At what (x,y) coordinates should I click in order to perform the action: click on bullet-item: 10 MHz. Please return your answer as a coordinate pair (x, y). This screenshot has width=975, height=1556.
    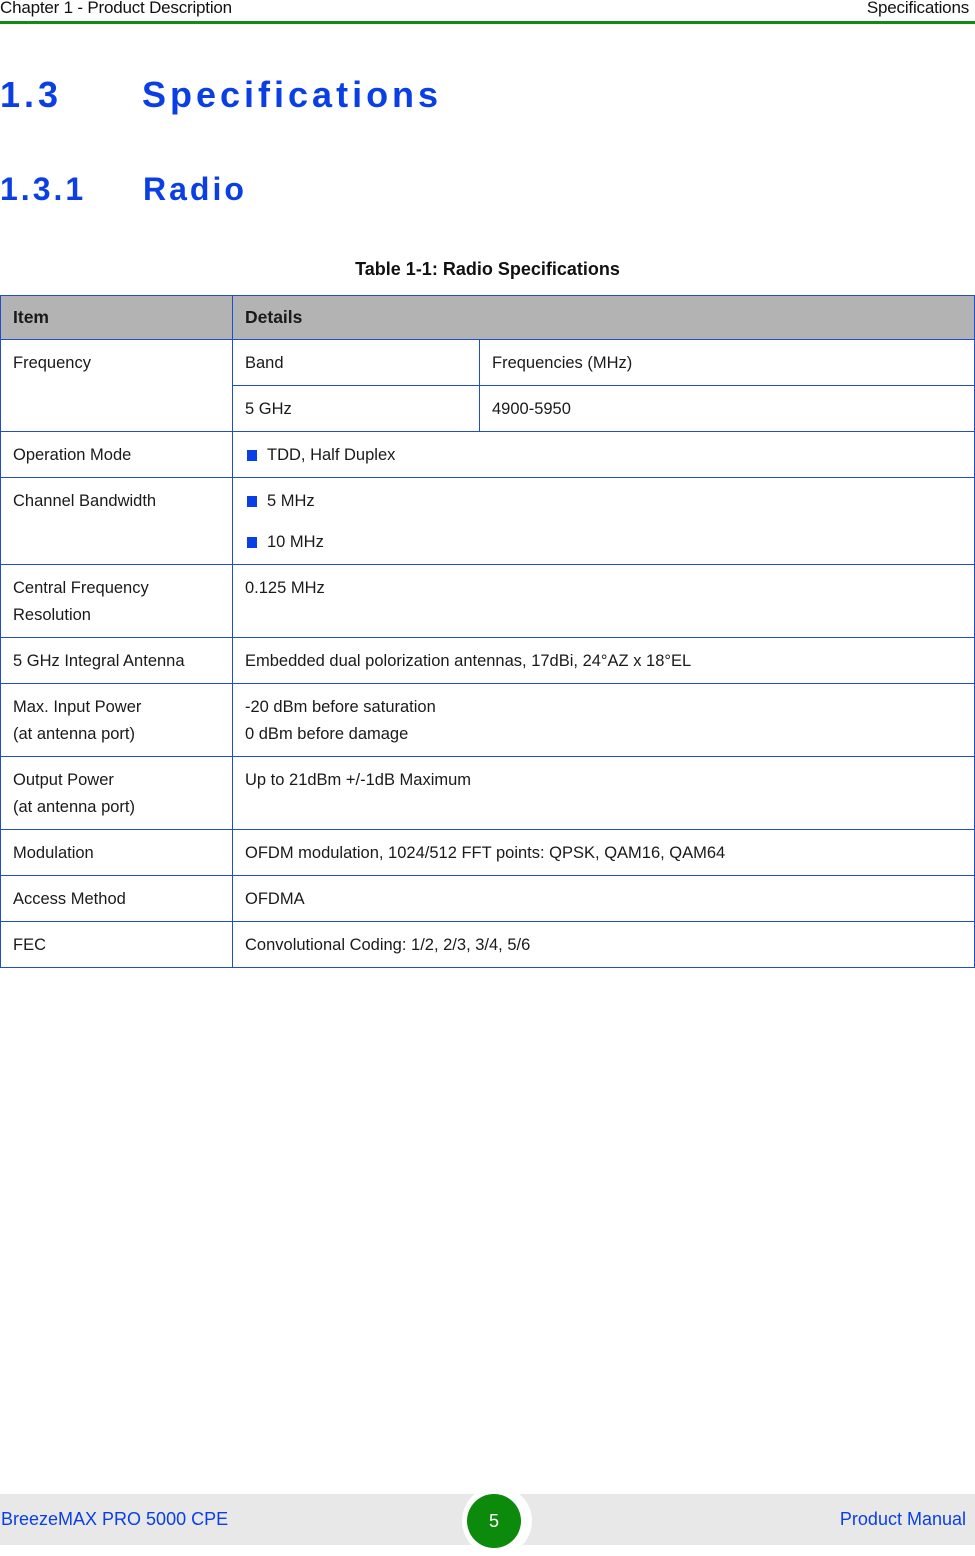
    Looking at the image, I should click on (603, 542).